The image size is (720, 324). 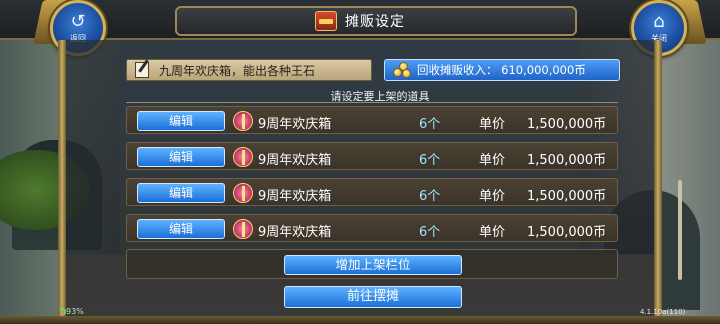 What do you see at coordinates (237, 70) in the screenshot?
I see `notice-text: 九周年欢庆箱，能出各种王石` at bounding box center [237, 70].